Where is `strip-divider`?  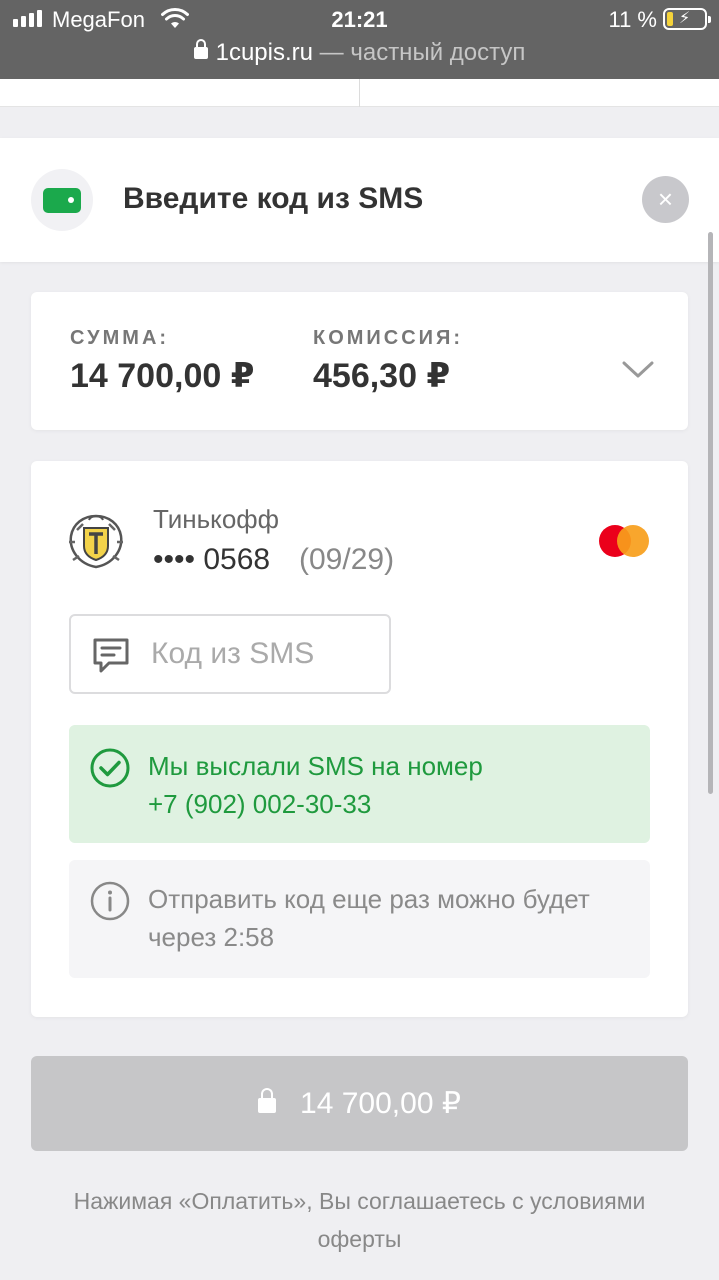
strip-divider is located at coordinates (359, 93).